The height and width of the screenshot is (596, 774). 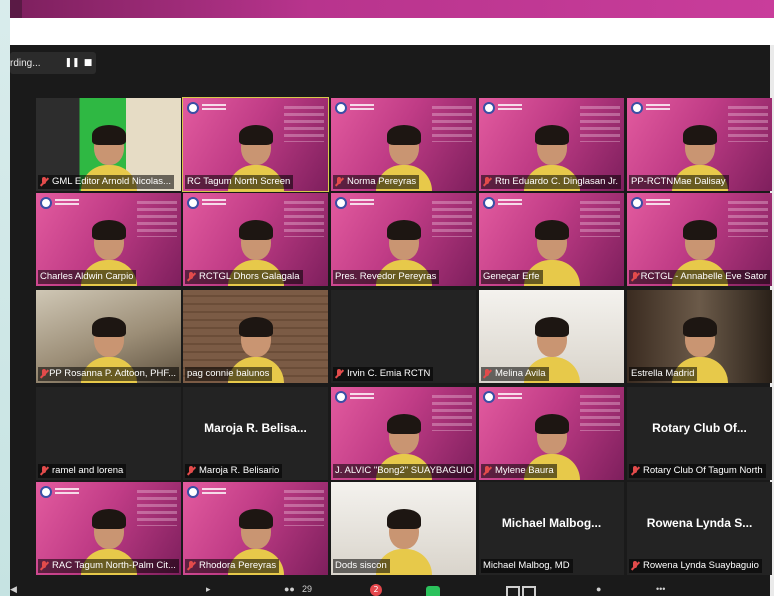 I want to click on participant-tile: PP-RCTNMae Dalisay, so click(x=699, y=144).